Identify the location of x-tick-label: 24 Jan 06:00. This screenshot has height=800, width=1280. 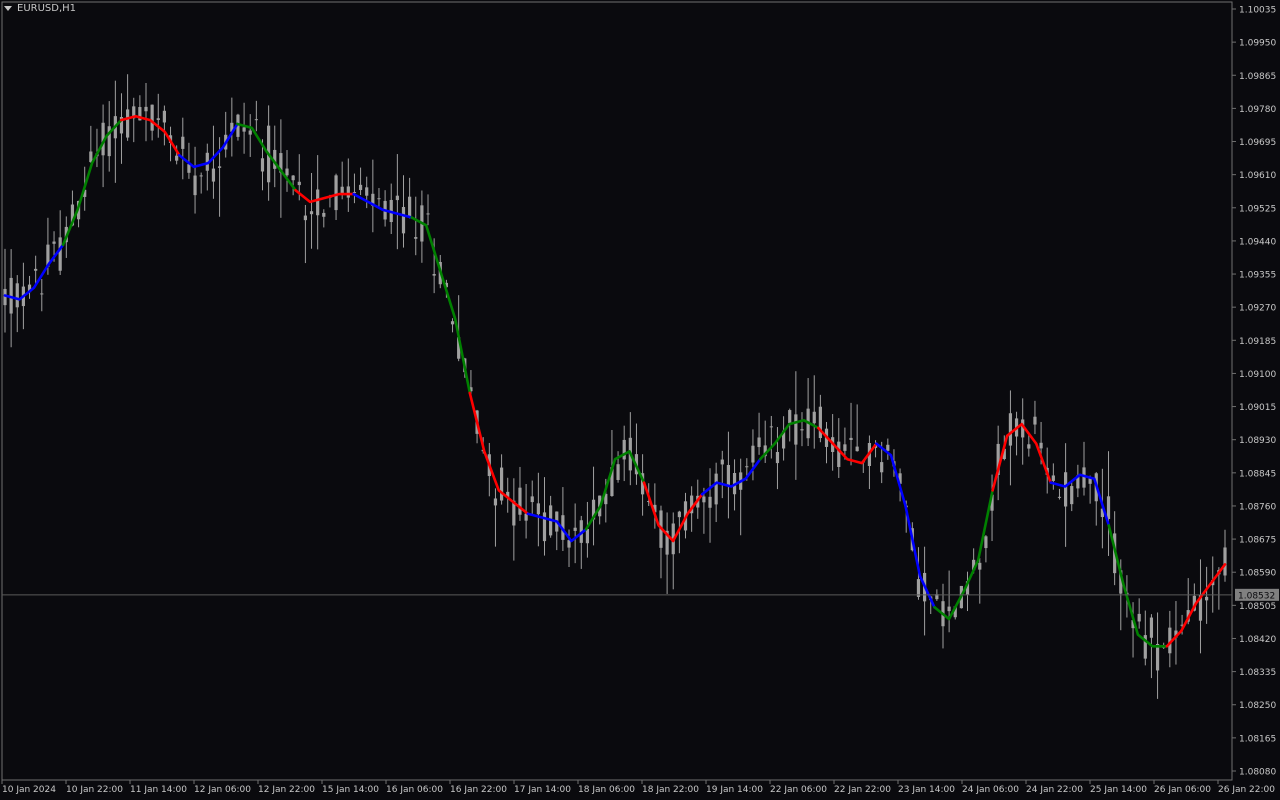
(990, 790).